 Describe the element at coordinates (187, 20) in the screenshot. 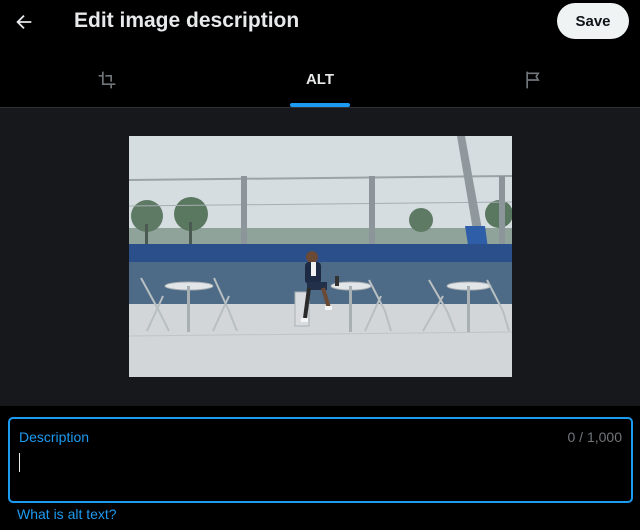

I see `page-title: Edit image description` at that location.